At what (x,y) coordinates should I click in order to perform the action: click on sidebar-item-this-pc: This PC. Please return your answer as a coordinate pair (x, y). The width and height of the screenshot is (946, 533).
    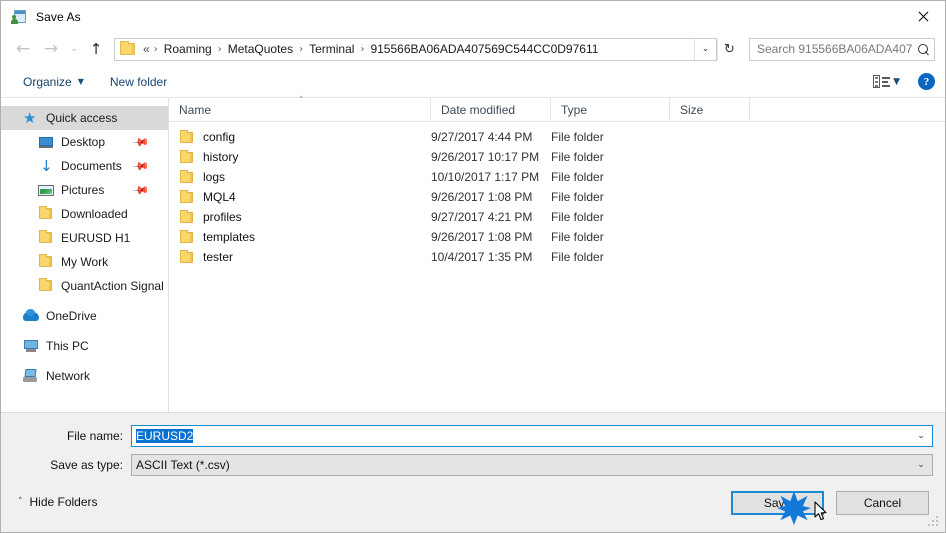
    Looking at the image, I should click on (84, 346).